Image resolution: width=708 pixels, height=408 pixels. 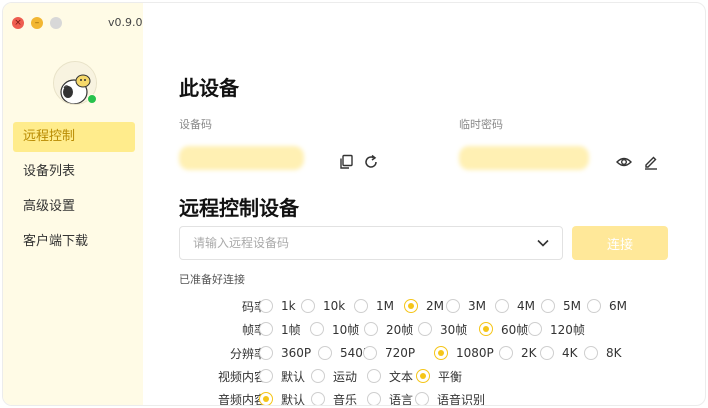 I want to click on framerate-option-label: 1帧, so click(x=291, y=329).